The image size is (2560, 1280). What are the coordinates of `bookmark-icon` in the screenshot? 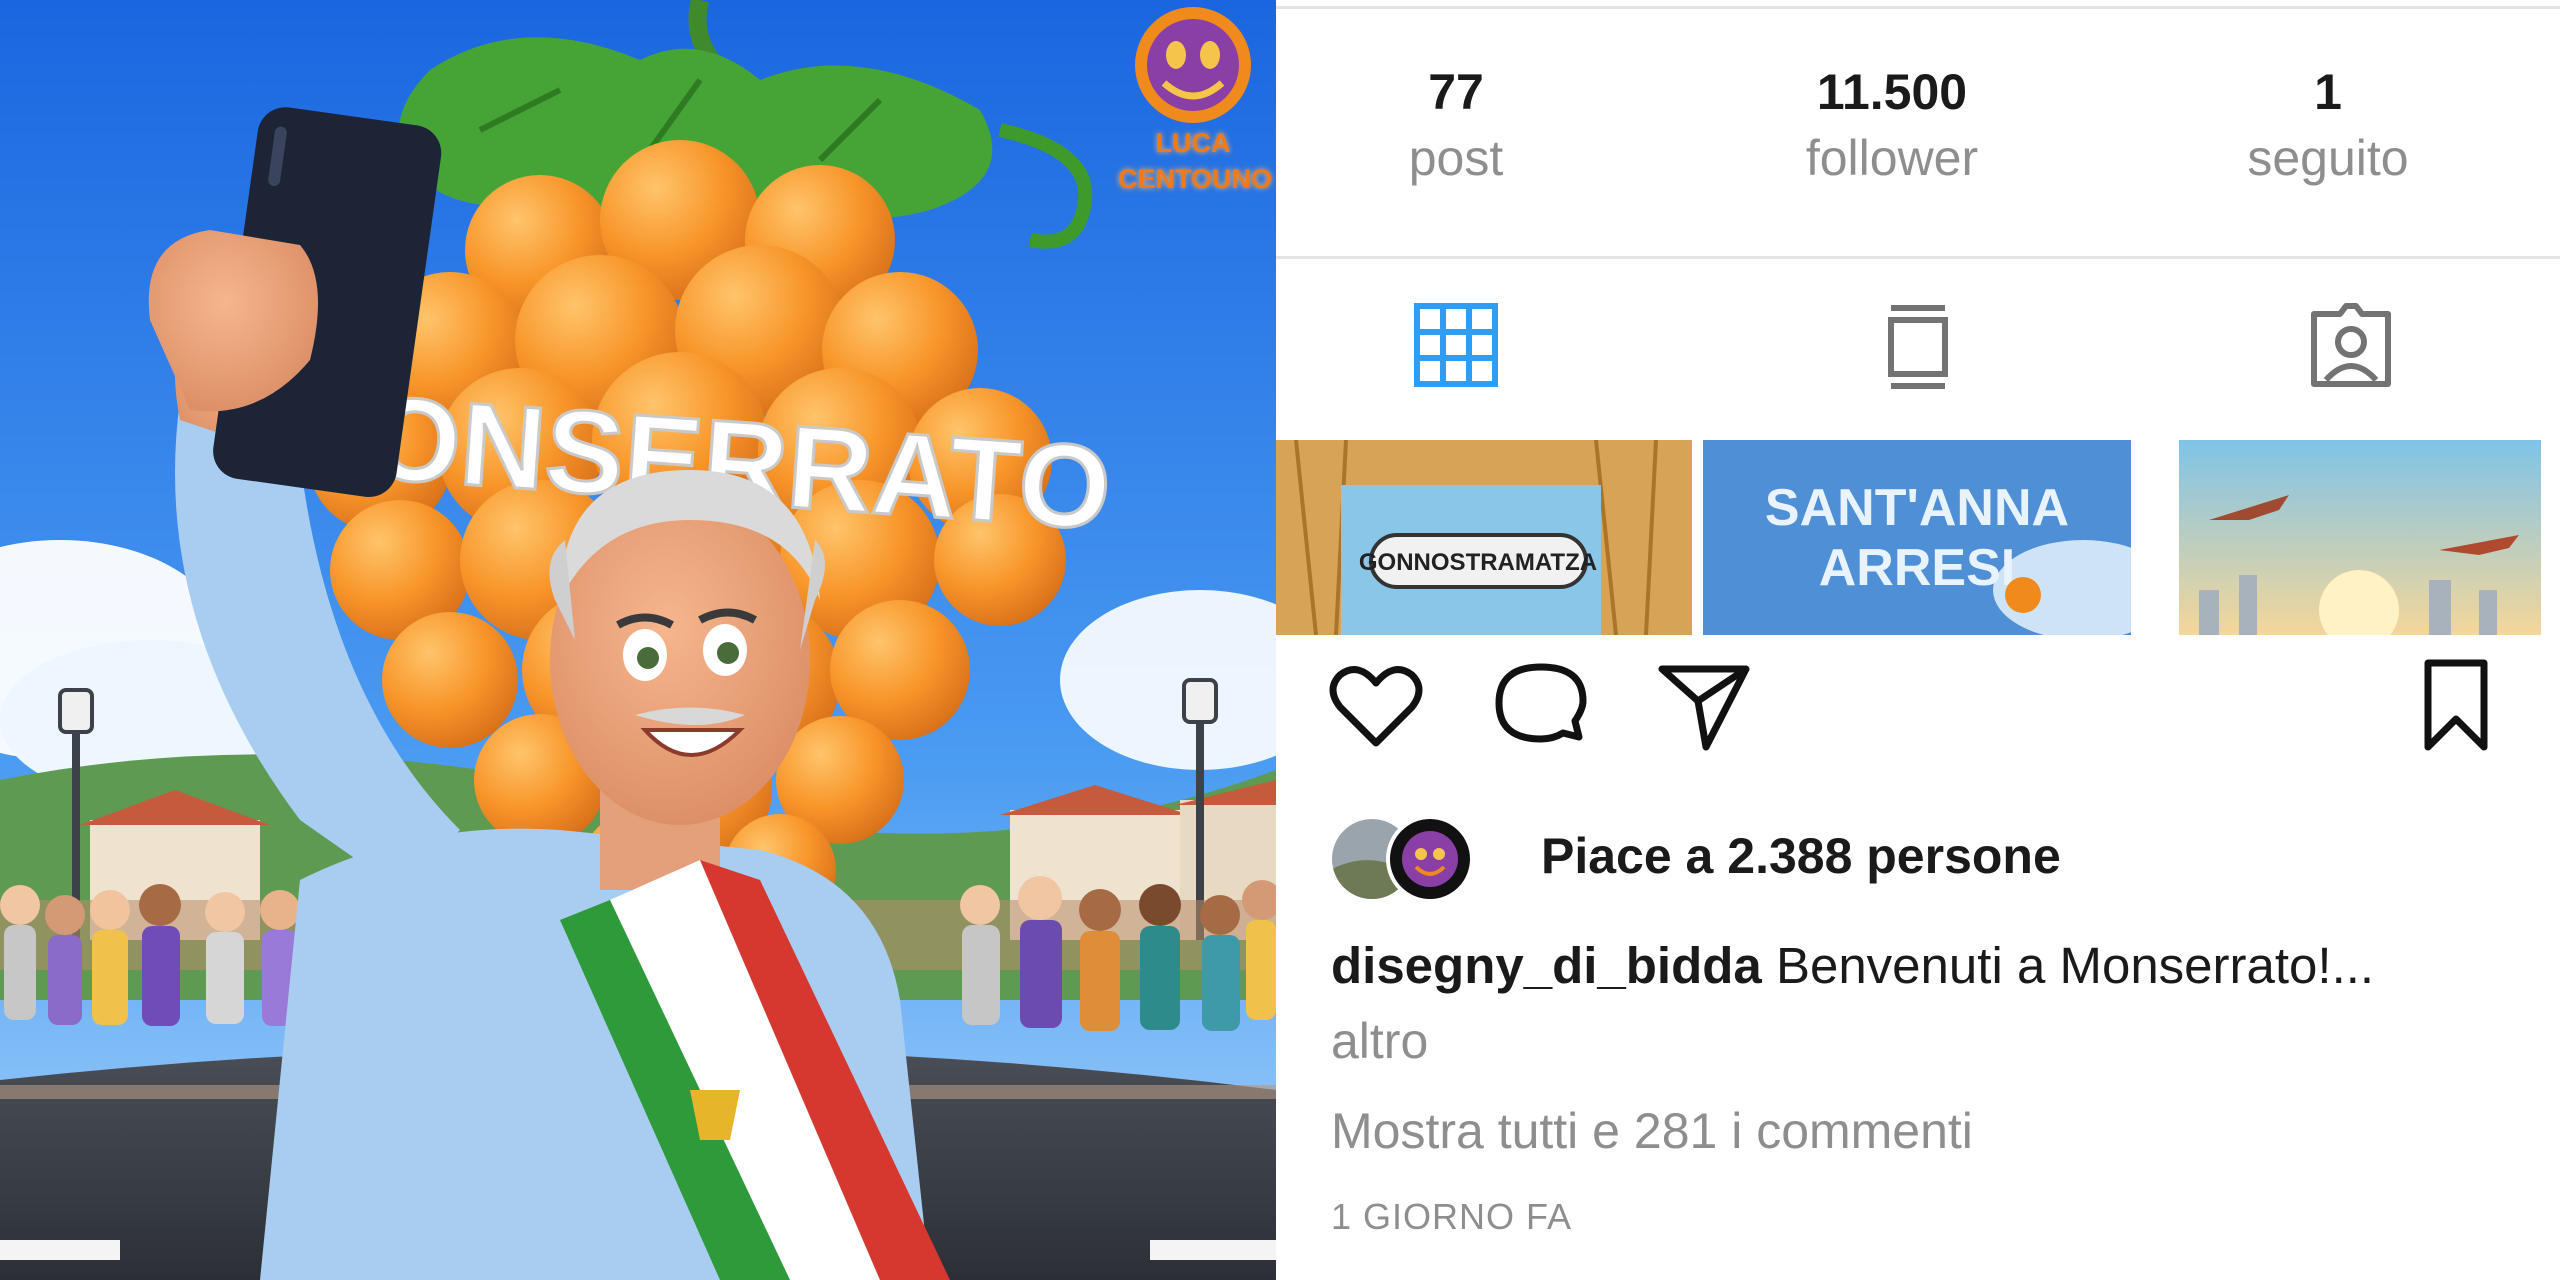 It's located at (2456, 705).